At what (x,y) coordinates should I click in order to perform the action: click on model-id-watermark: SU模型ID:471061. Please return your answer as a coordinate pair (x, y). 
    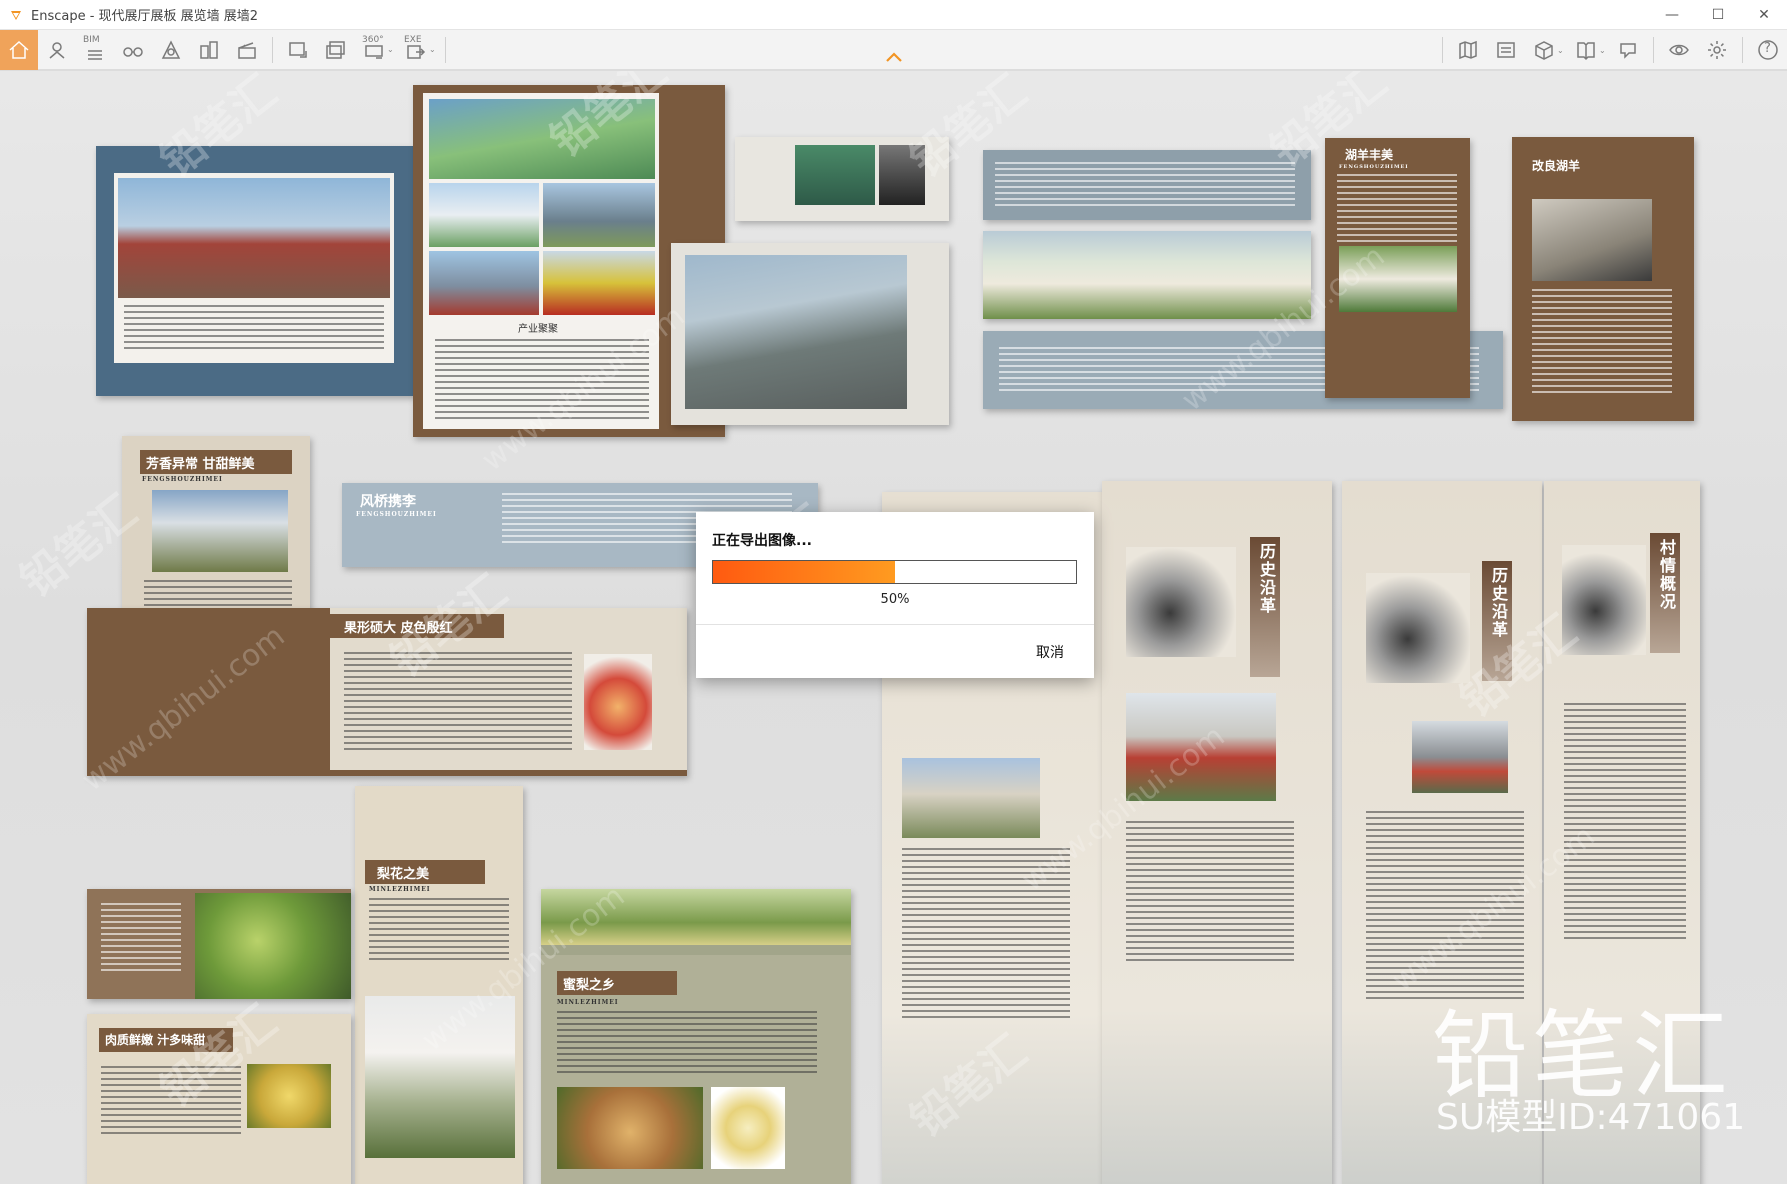
    Looking at the image, I should click on (1591, 1117).